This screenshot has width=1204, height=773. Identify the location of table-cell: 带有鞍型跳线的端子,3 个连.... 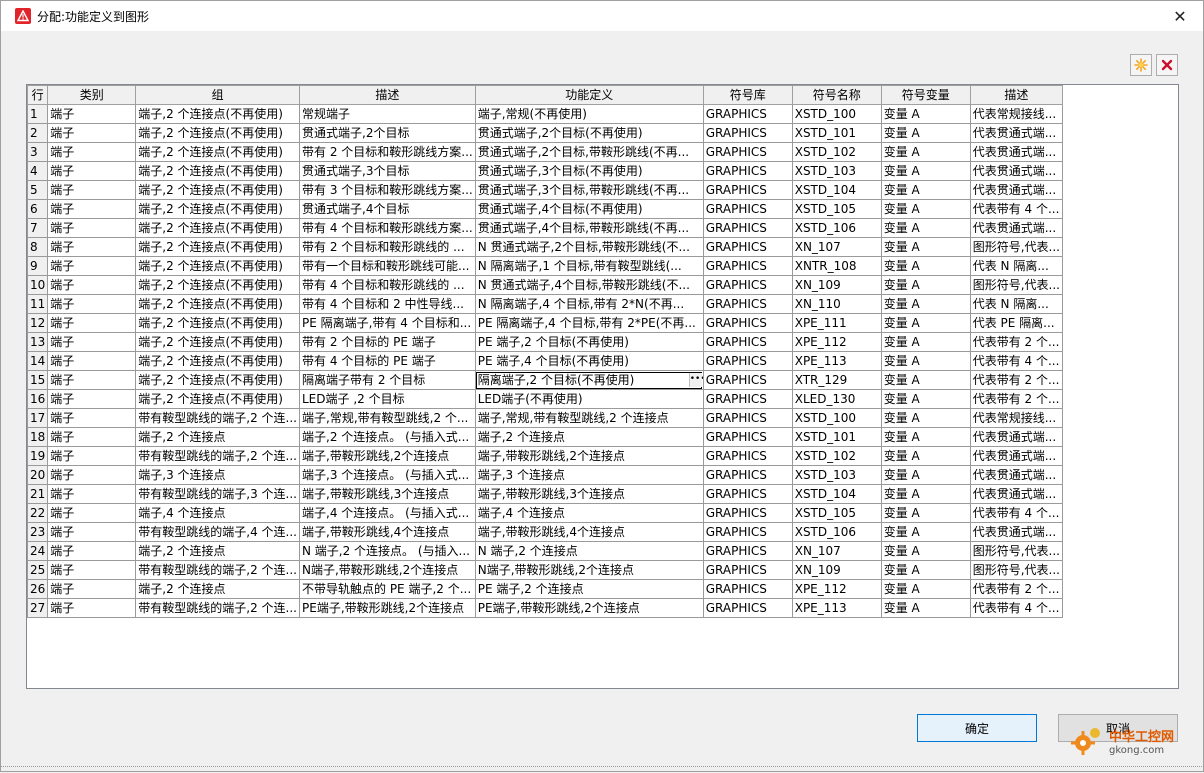
(217, 494).